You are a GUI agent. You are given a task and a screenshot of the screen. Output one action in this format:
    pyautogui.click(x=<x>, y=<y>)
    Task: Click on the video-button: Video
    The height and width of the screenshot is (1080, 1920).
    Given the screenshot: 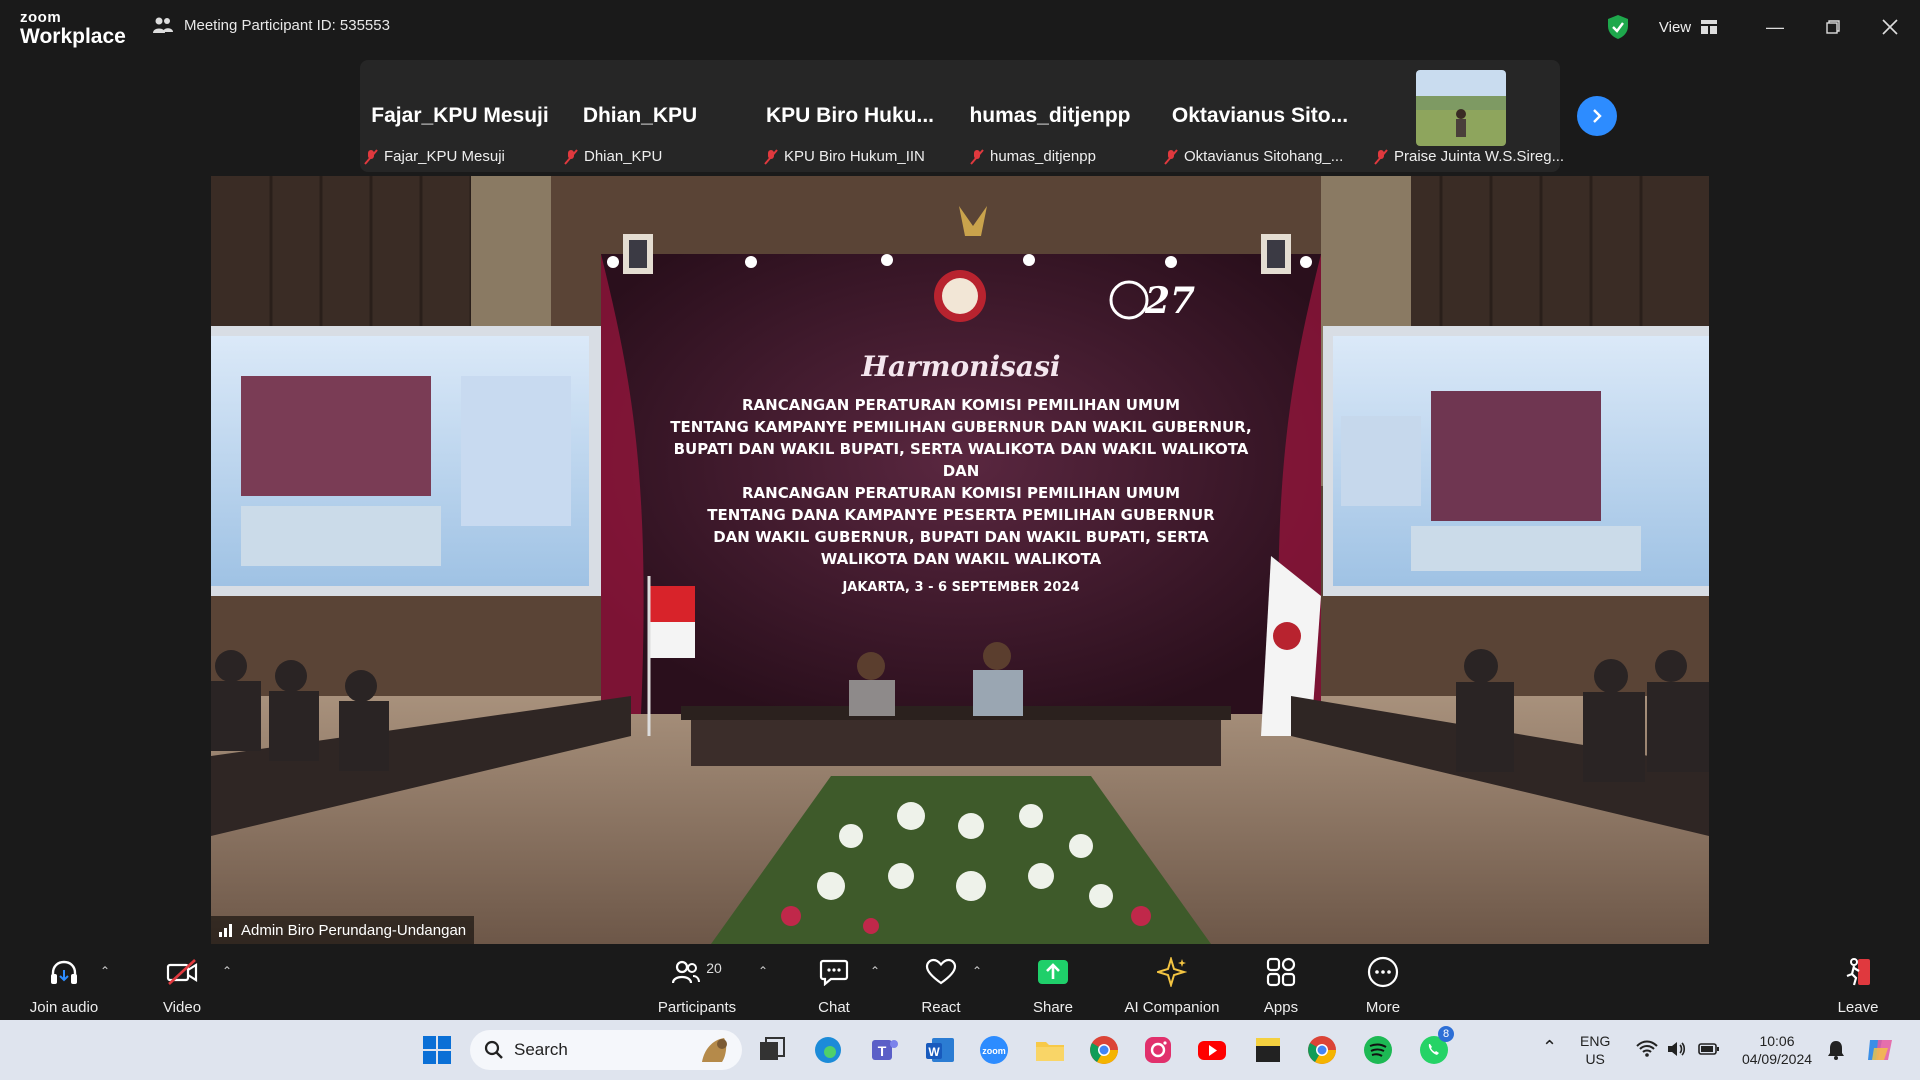 What is the action you would take?
    pyautogui.click(x=182, y=986)
    